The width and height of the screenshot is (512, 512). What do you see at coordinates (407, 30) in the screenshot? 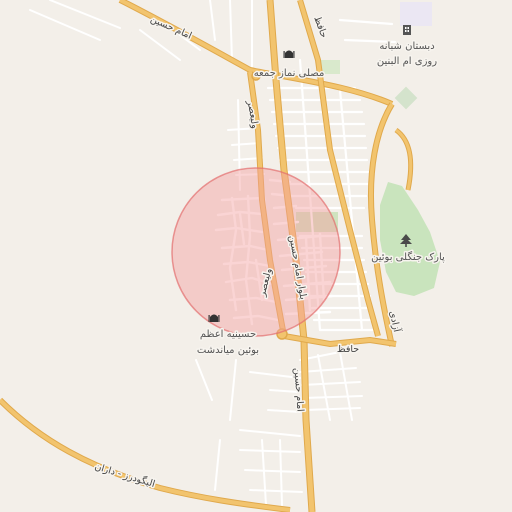
I see `school-icon` at bounding box center [407, 30].